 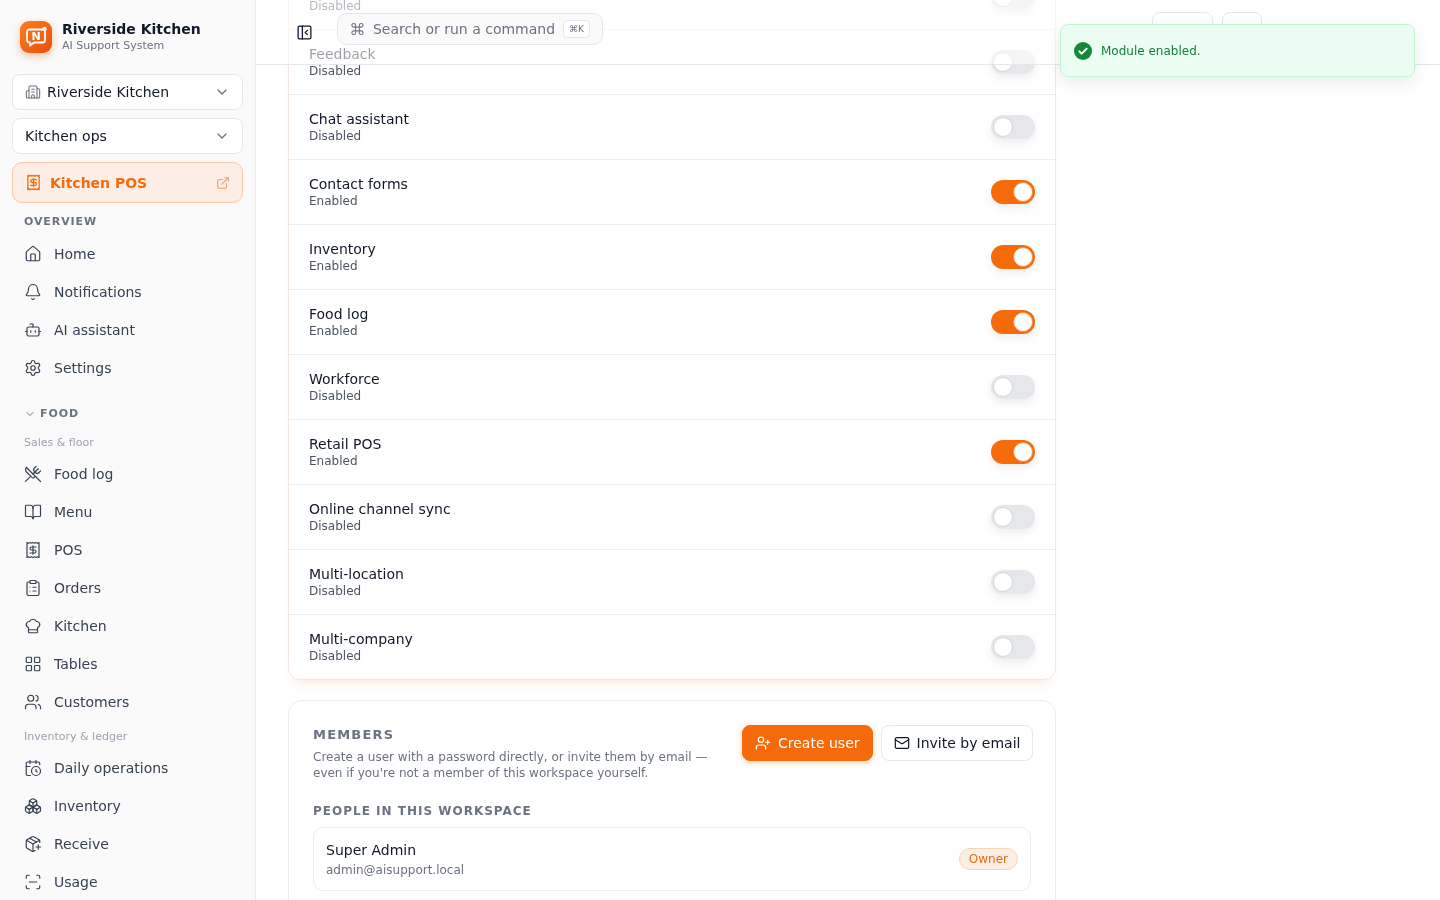 I want to click on app-logo: N, so click(x=36, y=37).